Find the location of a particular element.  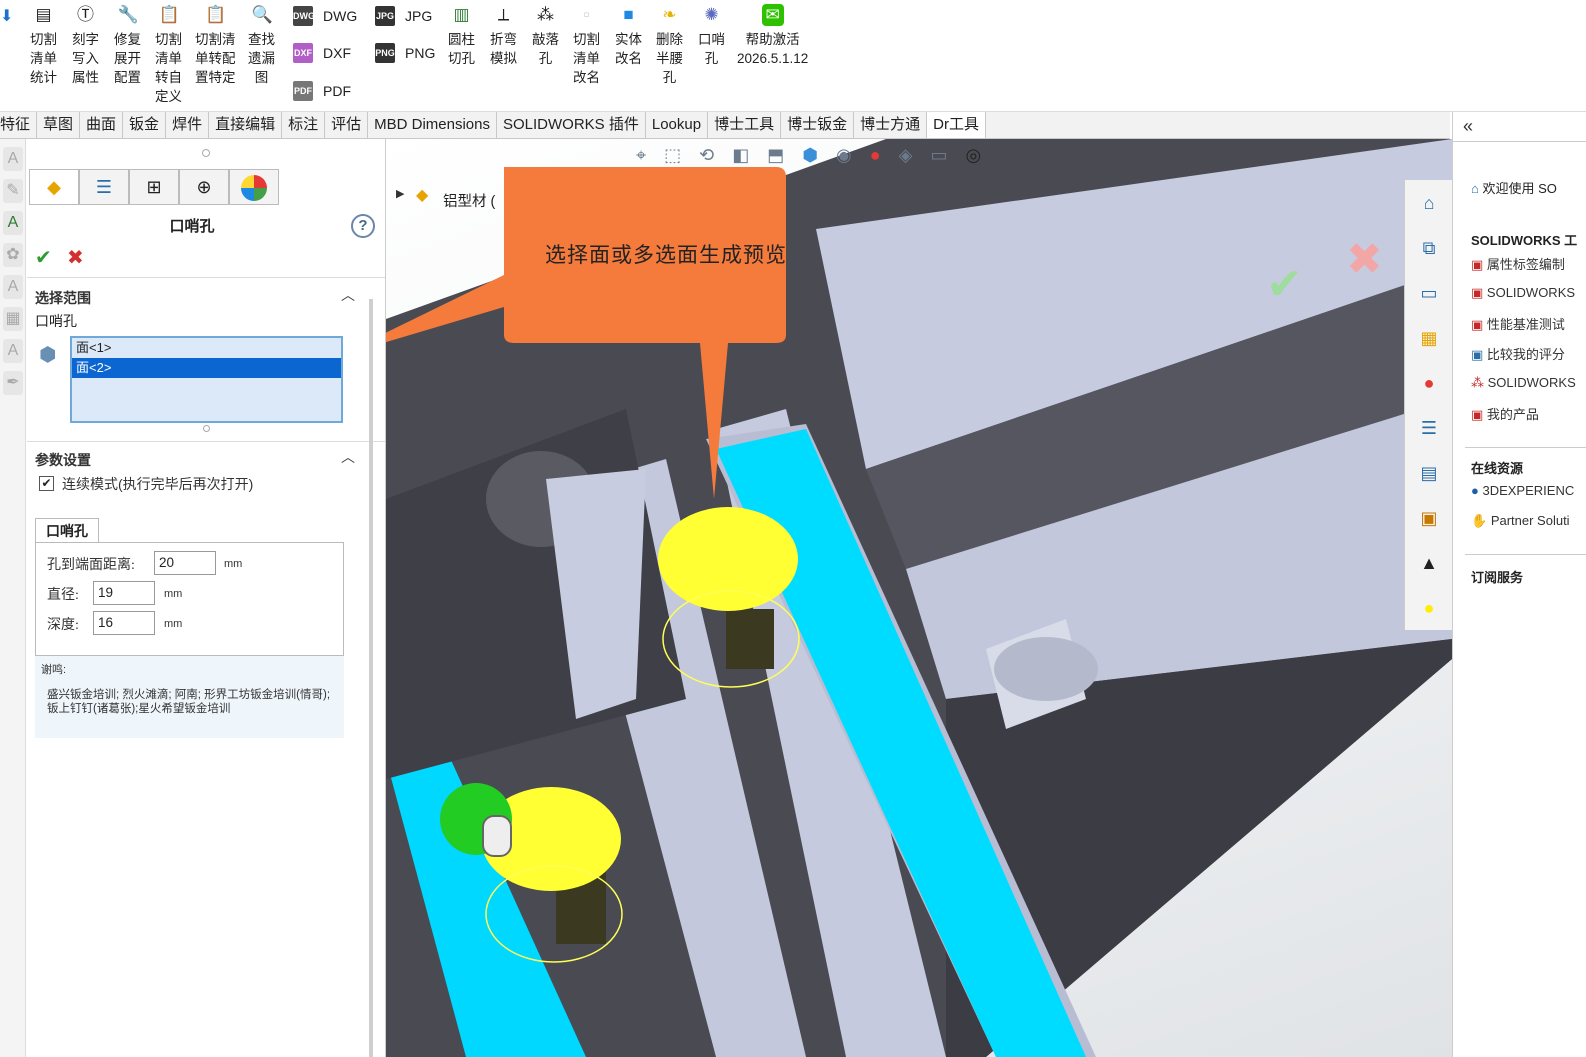

tab-addins: SOLIDWORKS 插件 is located at coordinates (571, 125).